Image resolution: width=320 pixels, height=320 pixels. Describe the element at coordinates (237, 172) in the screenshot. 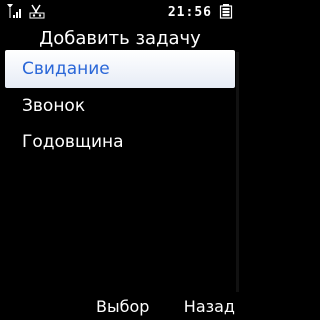

I see `scrollbar` at that location.